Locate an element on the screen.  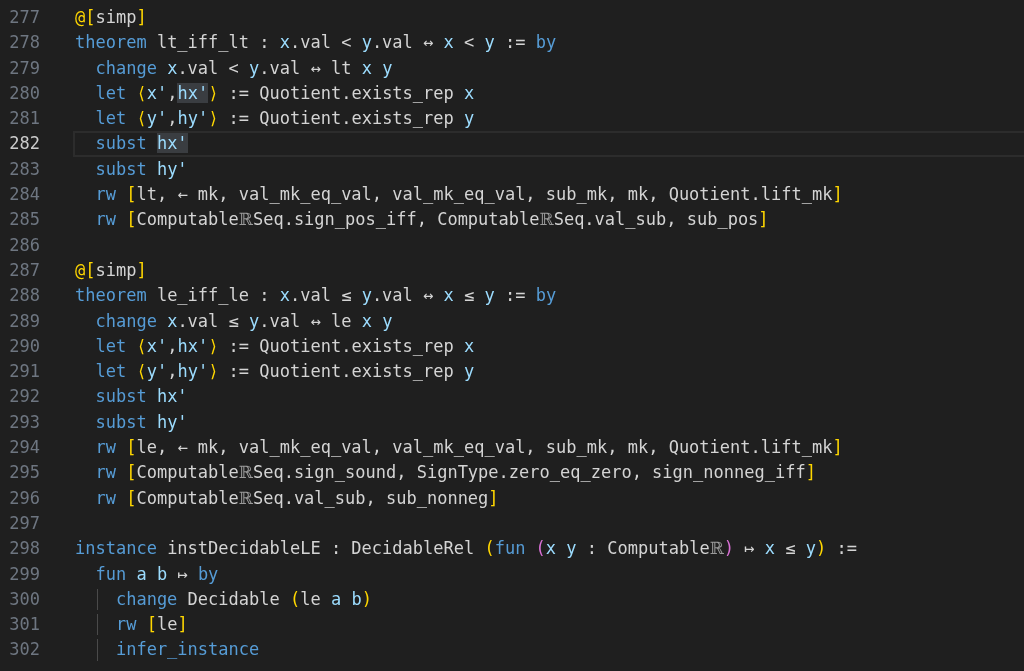
line-number: 281 is located at coordinates (24, 119).